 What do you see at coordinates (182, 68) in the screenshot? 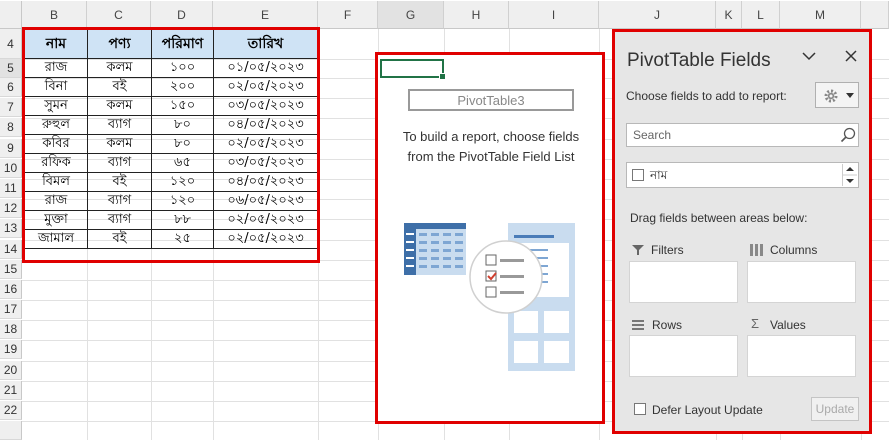
I see `table-cell: ১০০` at bounding box center [182, 68].